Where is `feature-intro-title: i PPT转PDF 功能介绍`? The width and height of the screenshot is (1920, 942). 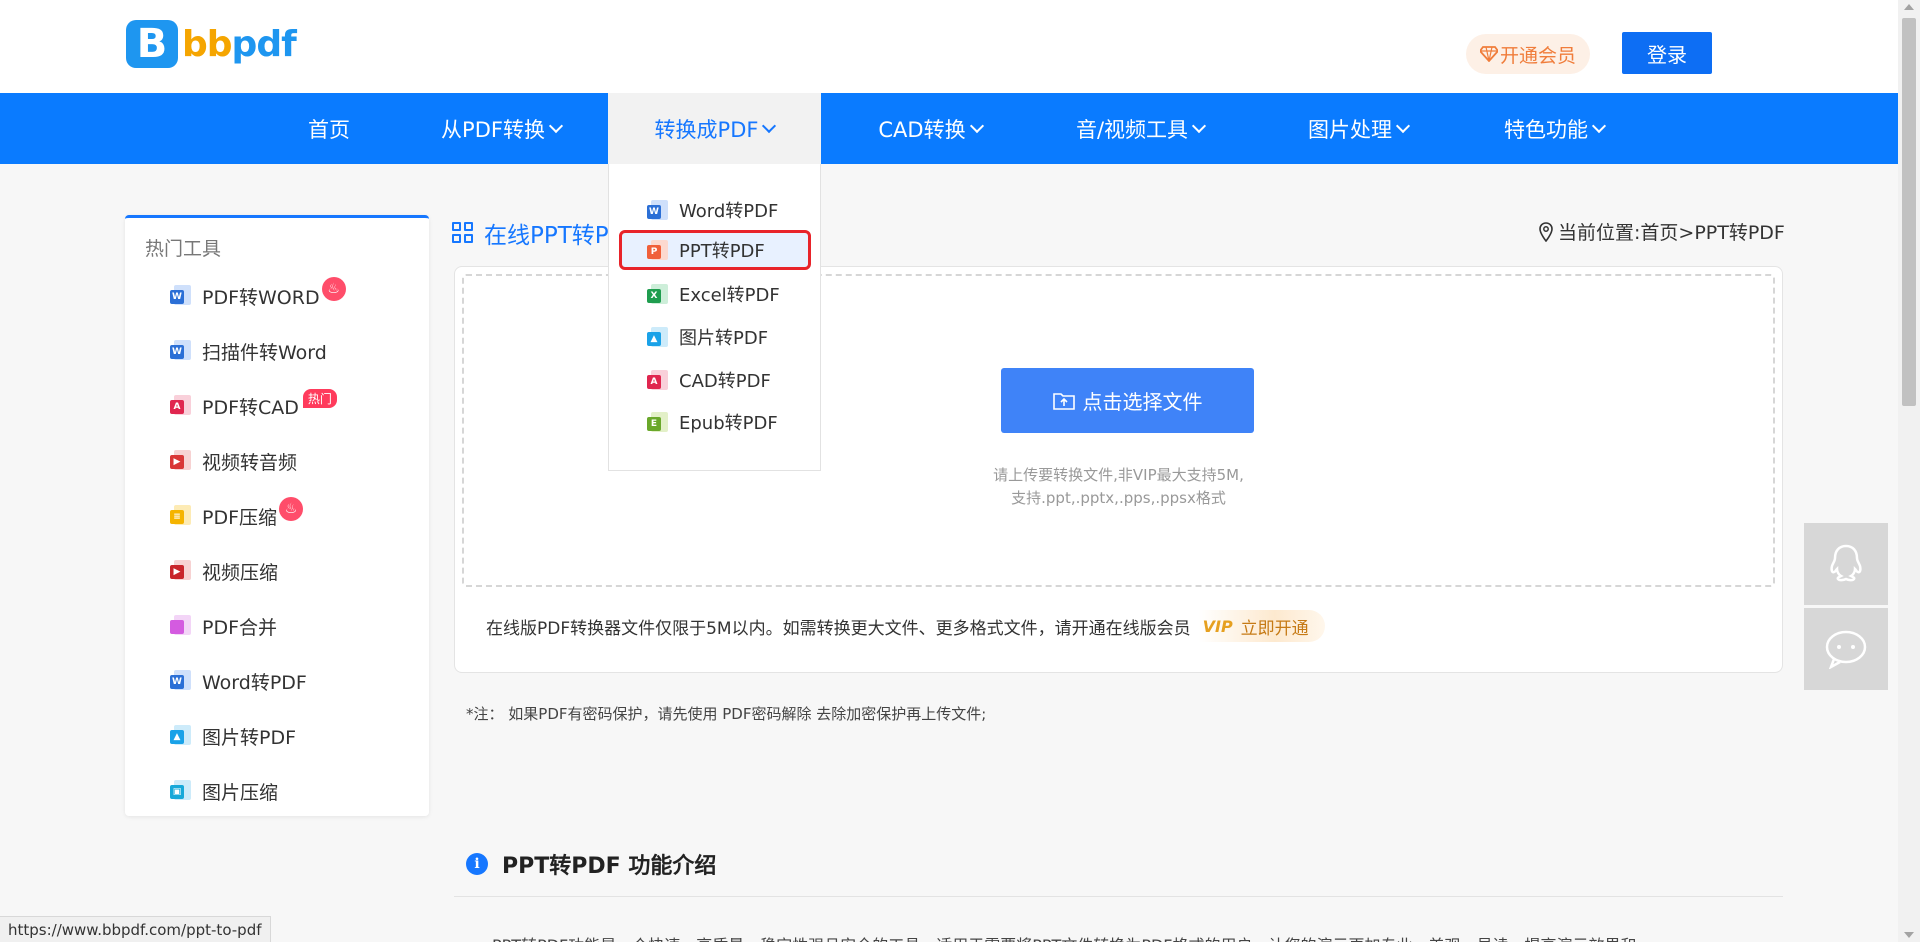 feature-intro-title: i PPT转PDF 功能介绍 is located at coordinates (591, 864).